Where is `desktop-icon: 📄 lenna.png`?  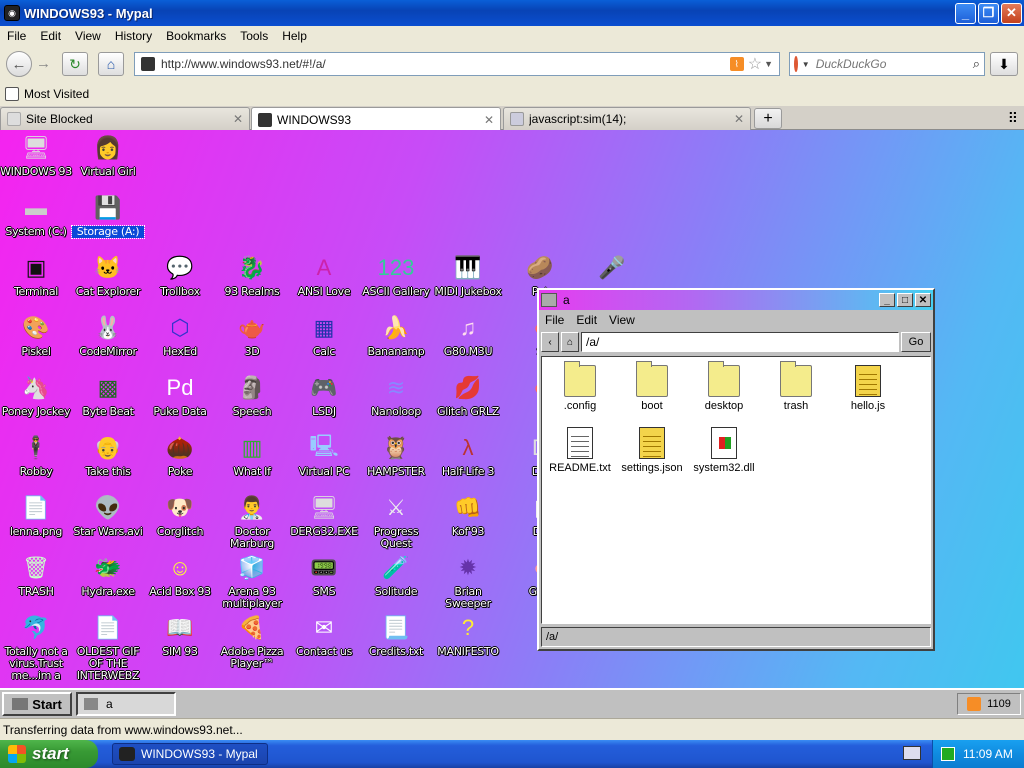 desktop-icon: 📄 lenna.png is located at coordinates (36, 515).